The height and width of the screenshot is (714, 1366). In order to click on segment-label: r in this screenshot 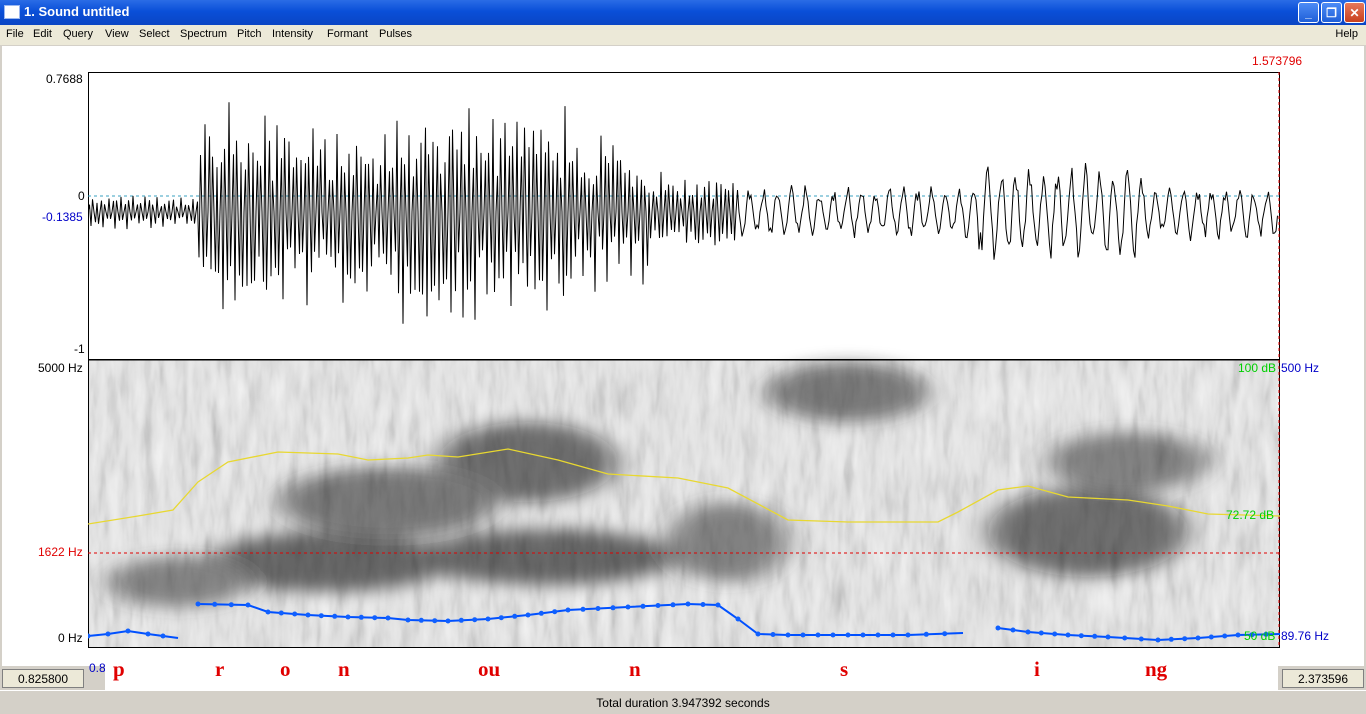, I will do `click(219, 669)`.